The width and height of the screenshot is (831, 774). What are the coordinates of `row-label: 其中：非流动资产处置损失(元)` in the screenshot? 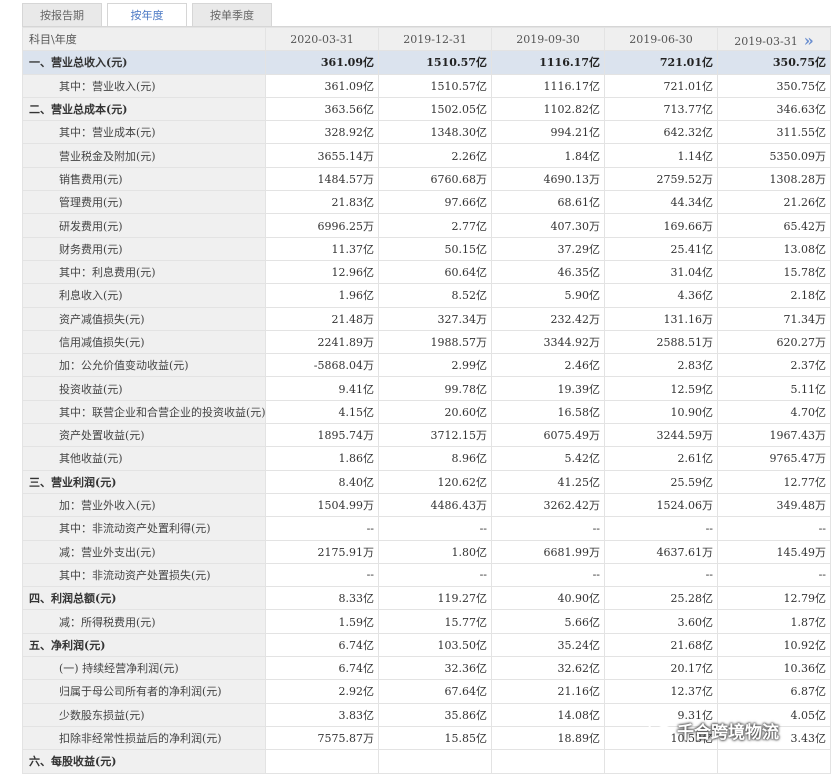 It's located at (144, 575).